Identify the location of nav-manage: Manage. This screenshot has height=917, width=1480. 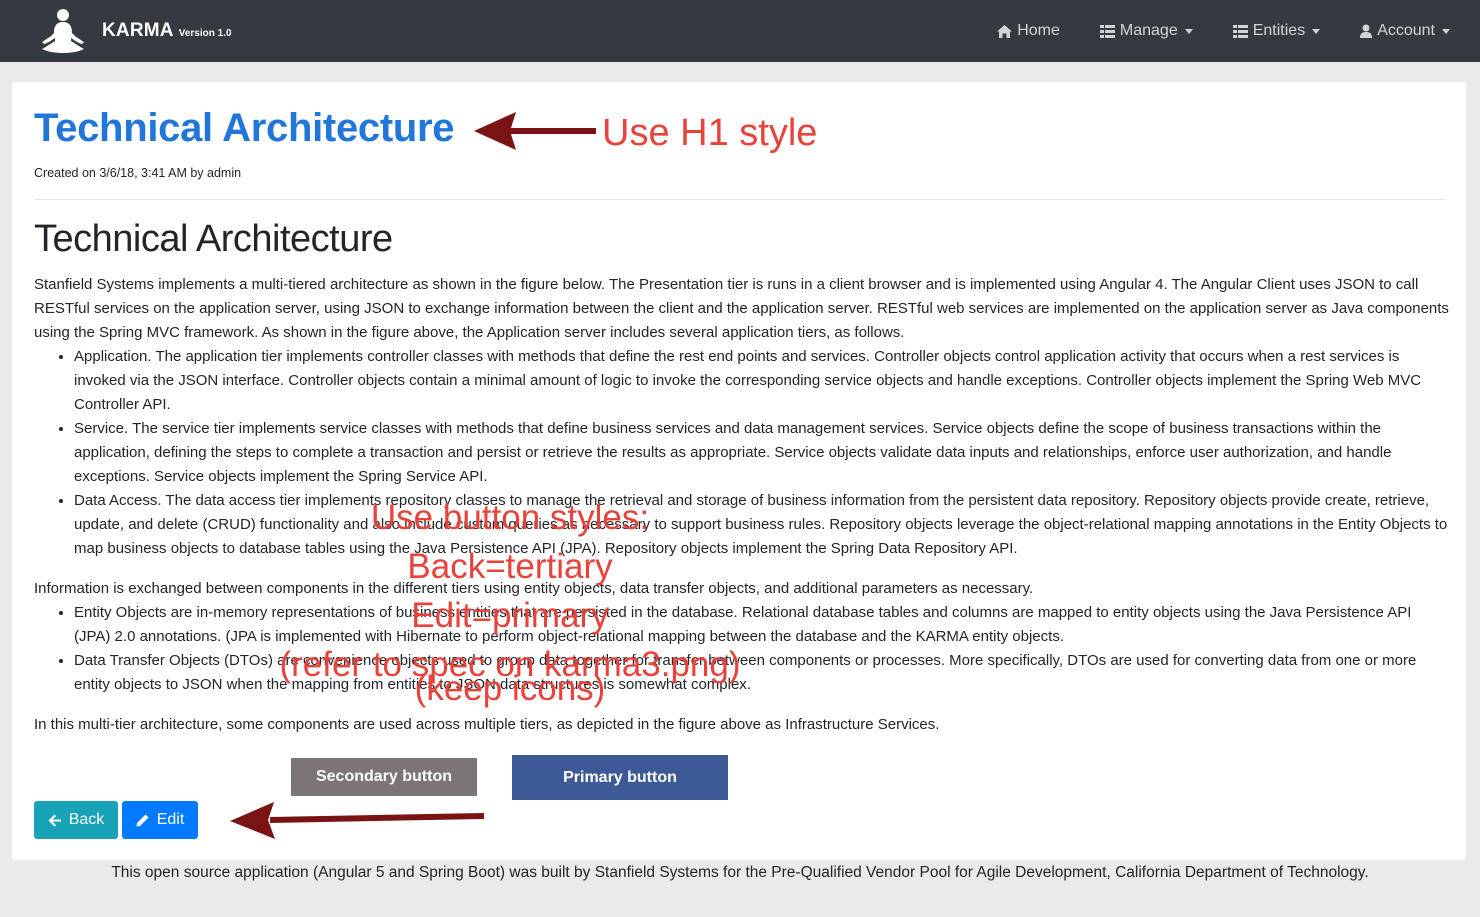
(1146, 31).